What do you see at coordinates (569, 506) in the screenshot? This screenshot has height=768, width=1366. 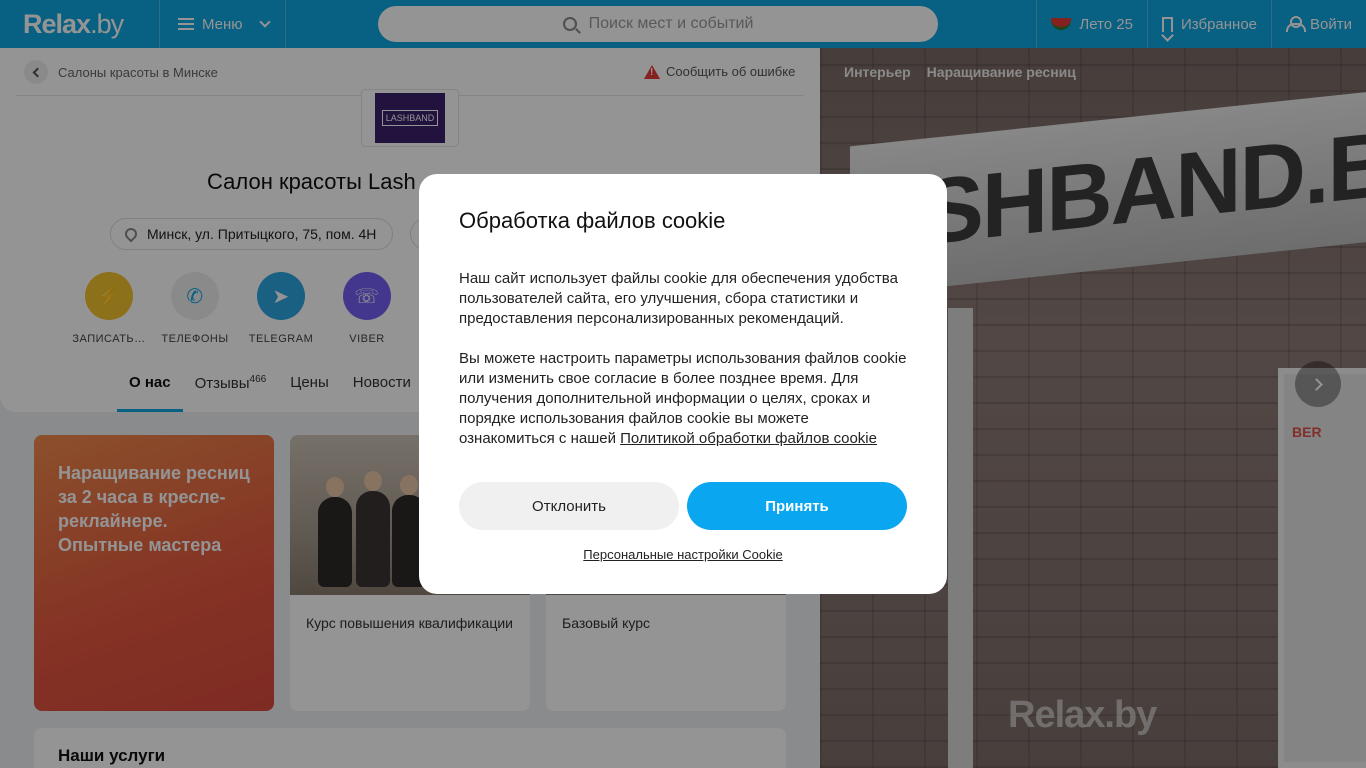 I see `decline-button: Отклонить` at bounding box center [569, 506].